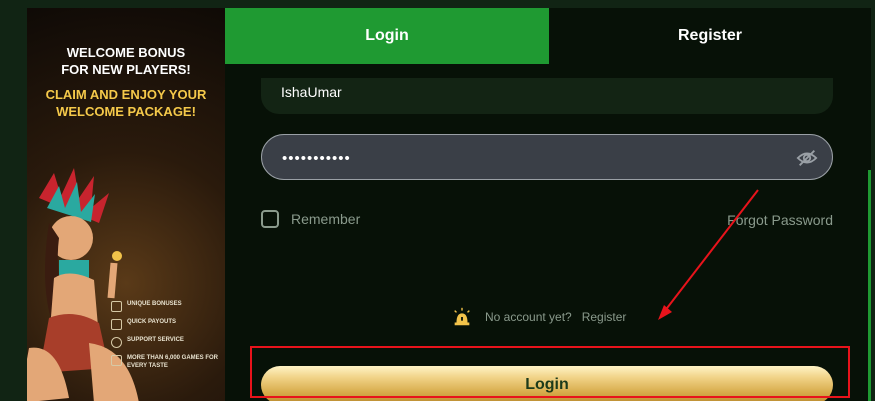 This screenshot has height=401, width=875. What do you see at coordinates (270, 219) in the screenshot?
I see `remember-checkbox` at bounding box center [270, 219].